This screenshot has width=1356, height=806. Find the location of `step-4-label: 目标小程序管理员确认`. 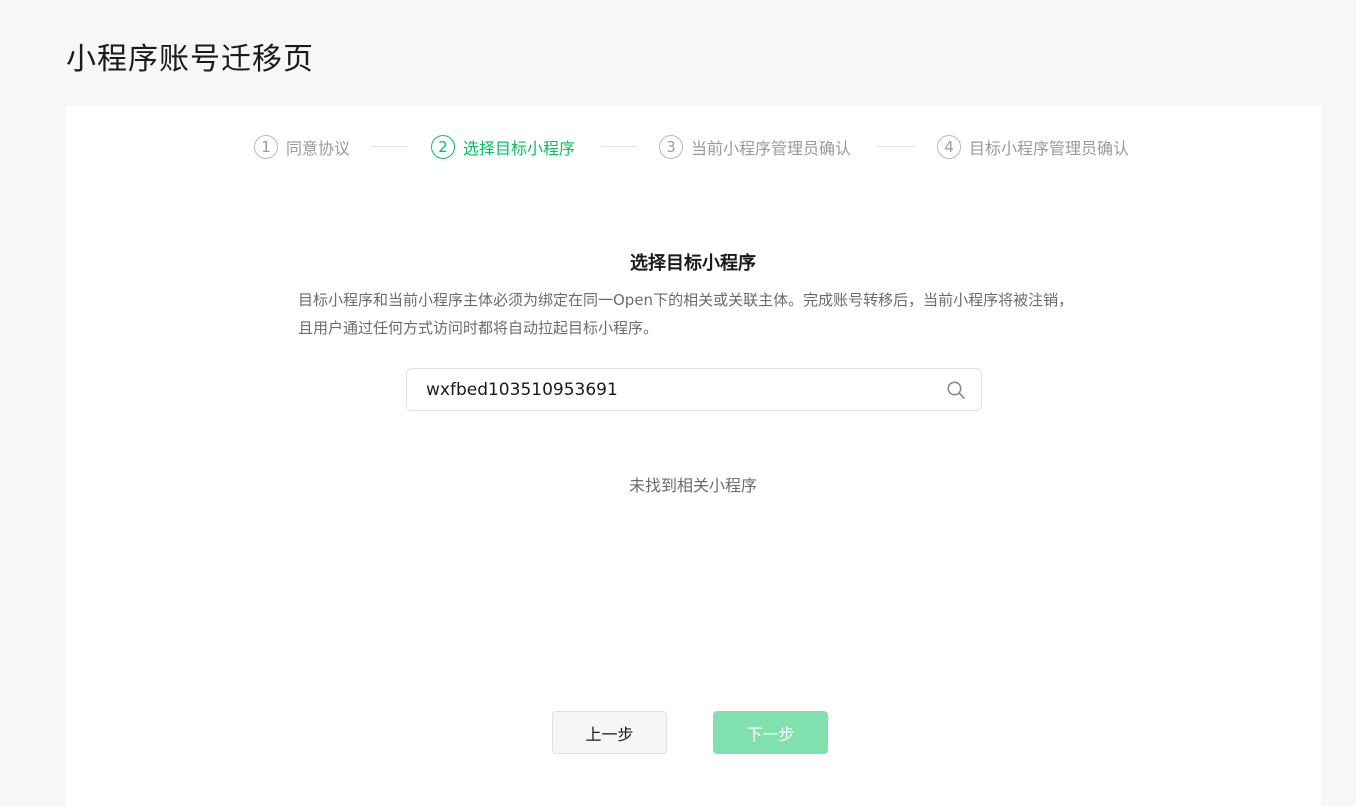

step-4-label: 目标小程序管理员确认 is located at coordinates (1049, 148).